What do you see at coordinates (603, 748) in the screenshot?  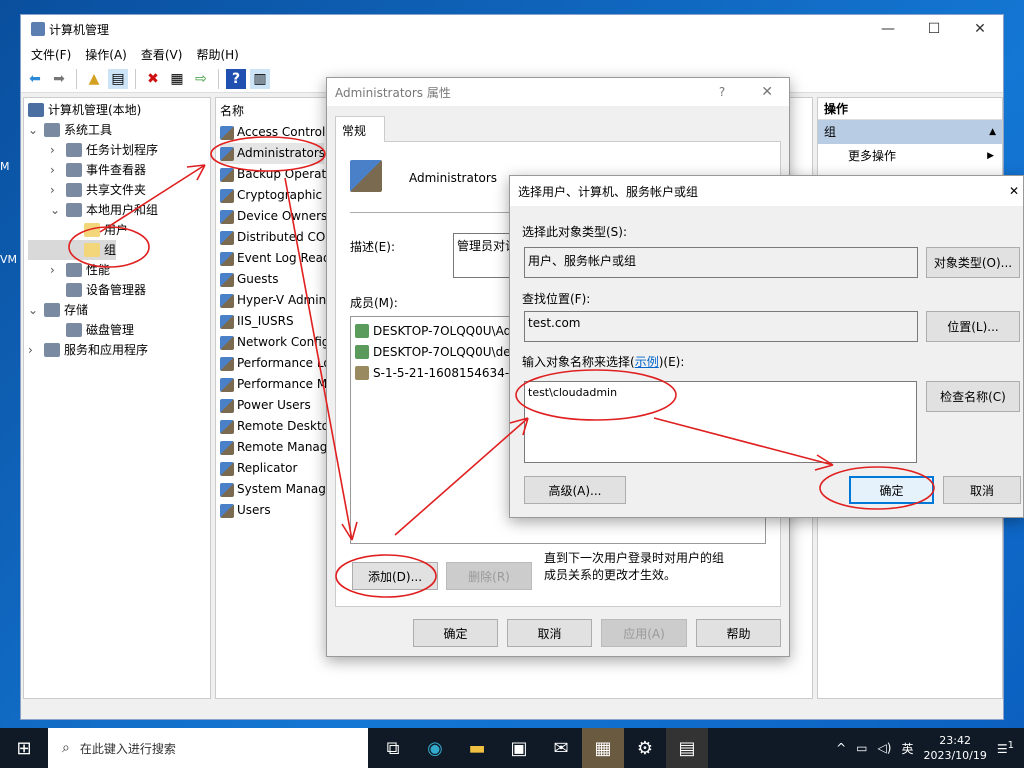 I see `computer-management-taskbar-icon: ▦` at bounding box center [603, 748].